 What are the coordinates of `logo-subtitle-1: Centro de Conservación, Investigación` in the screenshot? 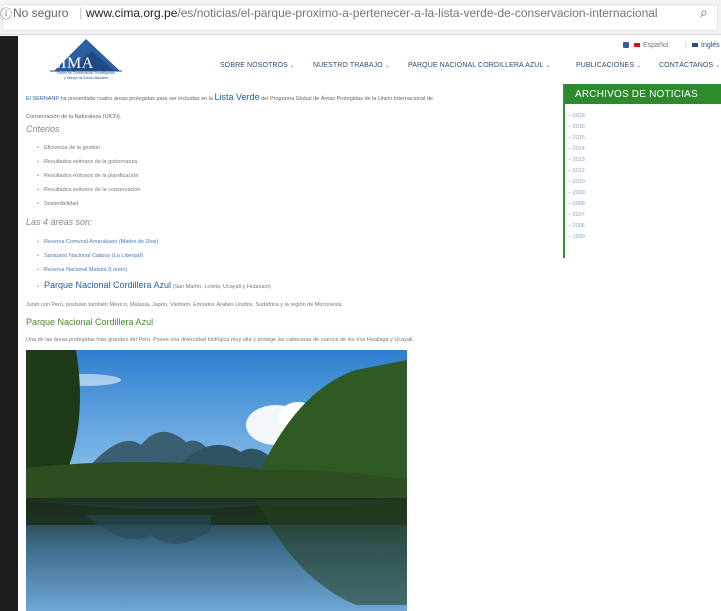 It's located at (86, 73).